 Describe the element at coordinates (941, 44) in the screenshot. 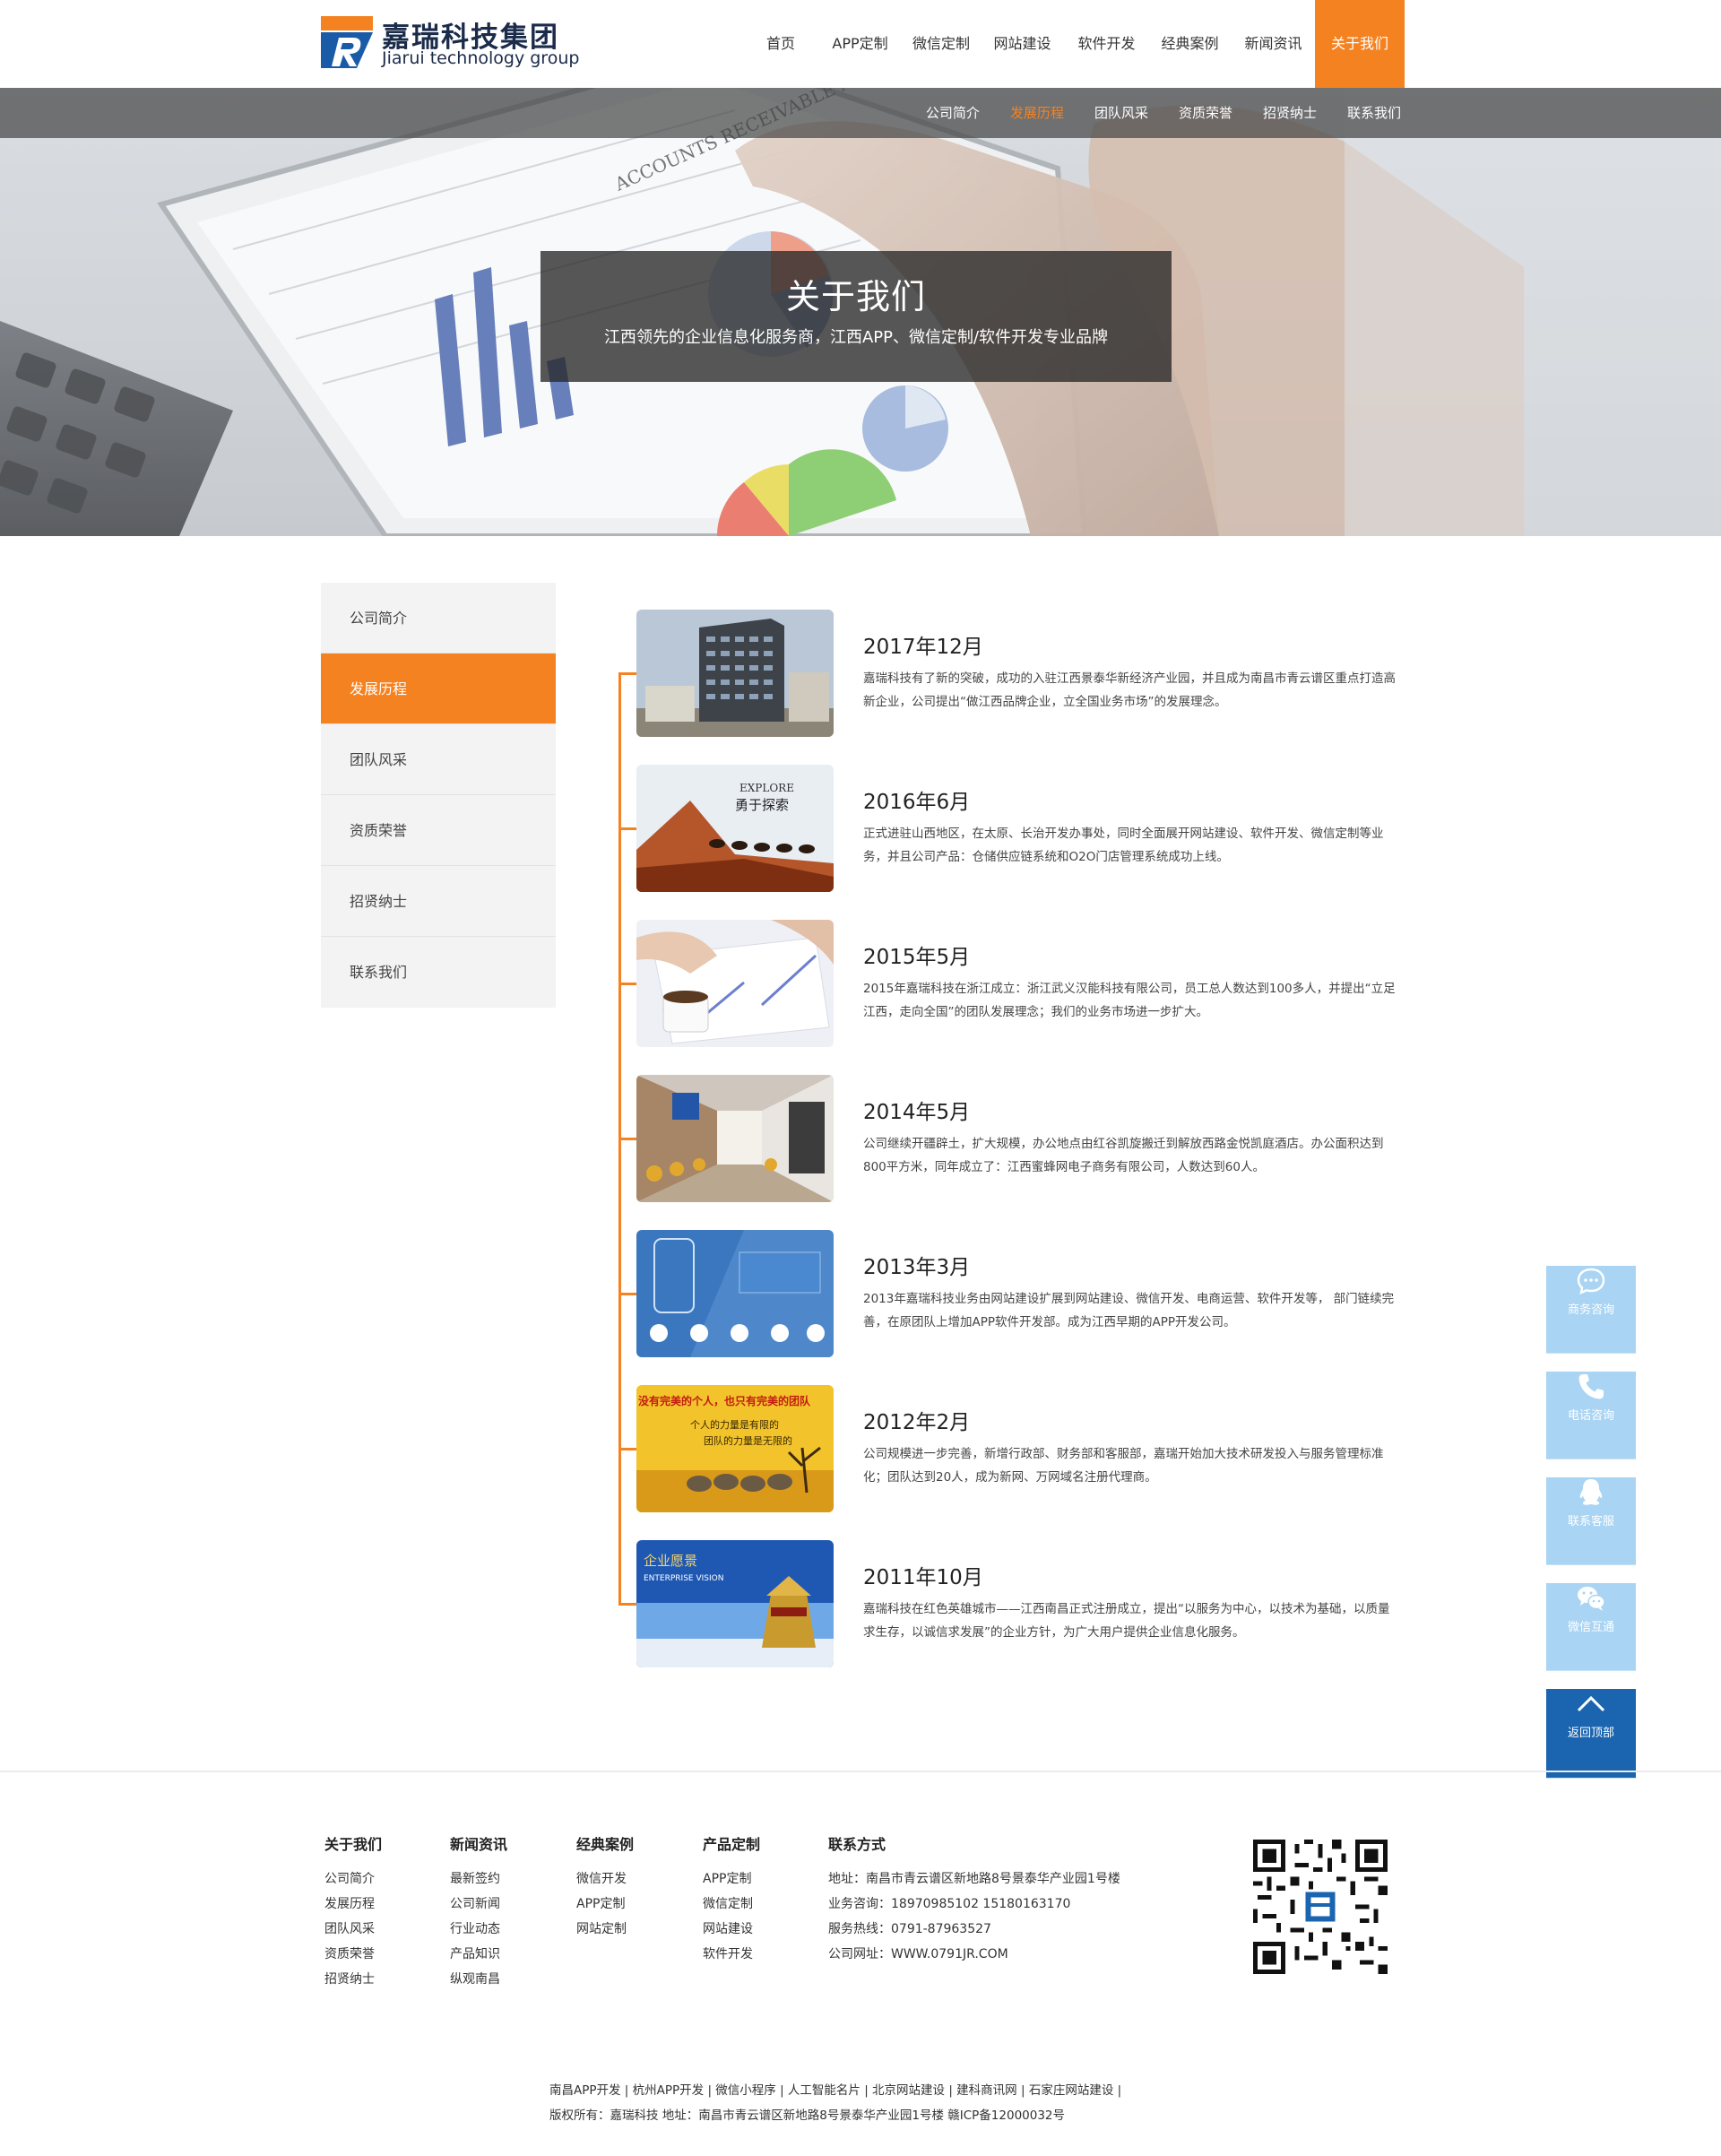

I see `nav-item-wechat: 微信定制` at that location.